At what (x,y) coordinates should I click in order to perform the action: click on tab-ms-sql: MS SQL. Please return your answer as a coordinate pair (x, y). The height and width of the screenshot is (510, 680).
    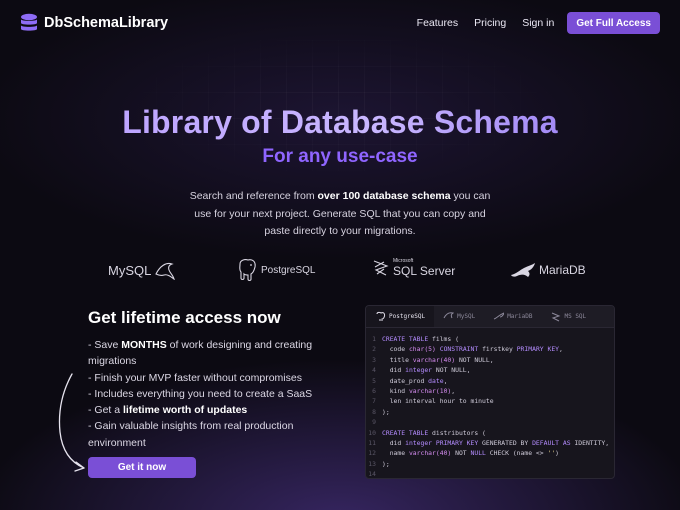
    Looking at the image, I should click on (568, 316).